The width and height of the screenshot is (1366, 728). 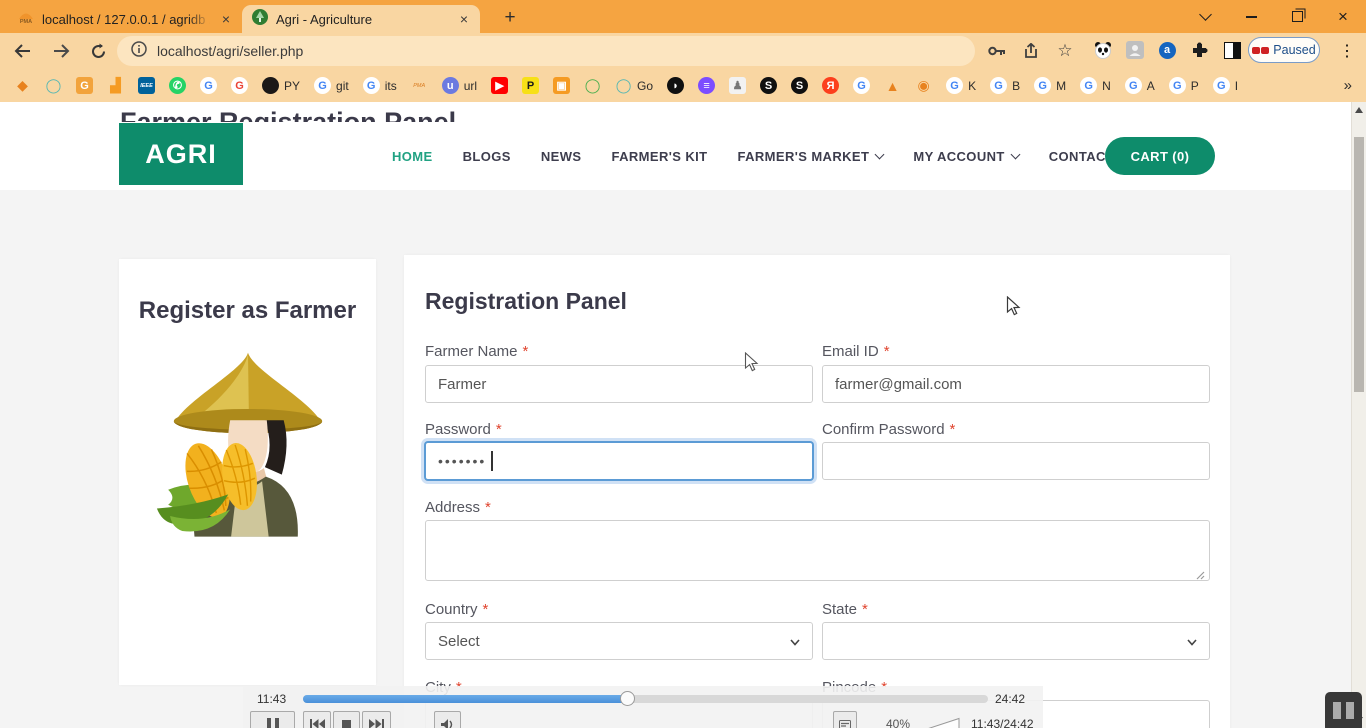 I want to click on bookmark-ieee: IEEE, so click(x=146, y=85).